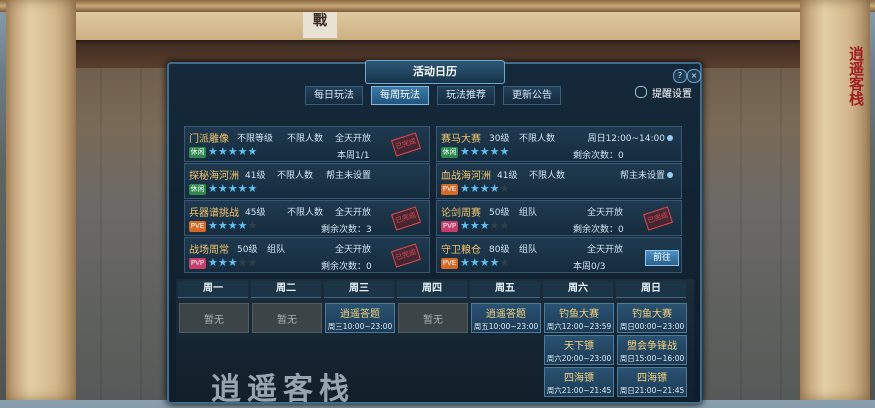 This screenshot has width=875, height=408. Describe the element at coordinates (579, 346) in the screenshot. I see `slot-name: 天下镖` at that location.